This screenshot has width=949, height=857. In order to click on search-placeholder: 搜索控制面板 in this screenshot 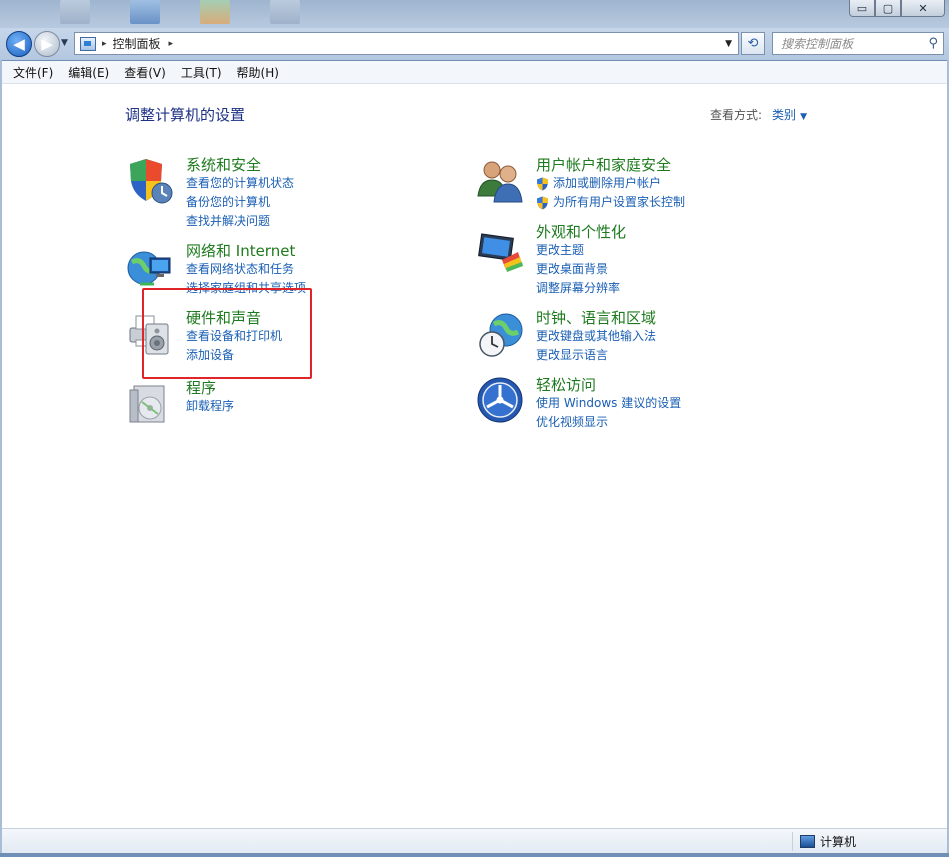, I will do `click(817, 44)`.